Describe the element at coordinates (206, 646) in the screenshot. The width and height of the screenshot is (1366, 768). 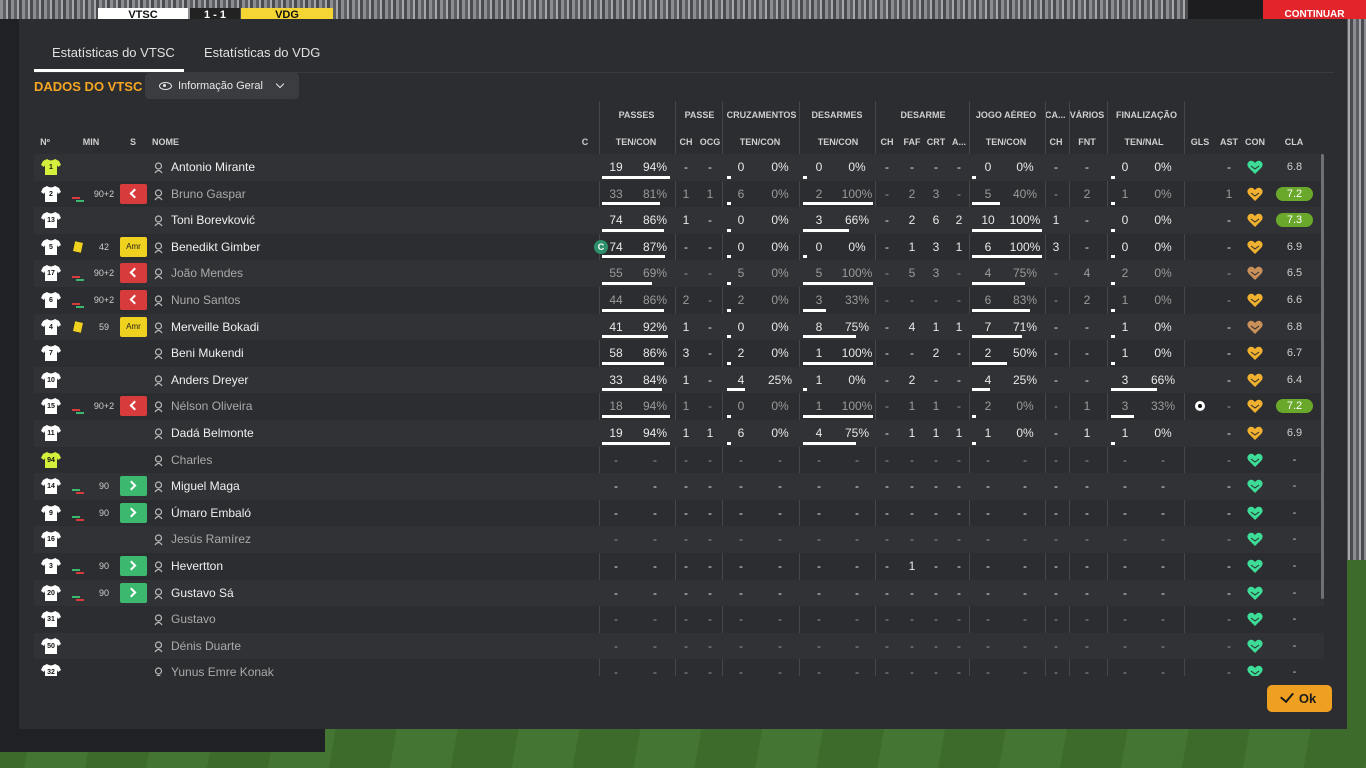
I see `player-name: Dénis Duarte` at that location.